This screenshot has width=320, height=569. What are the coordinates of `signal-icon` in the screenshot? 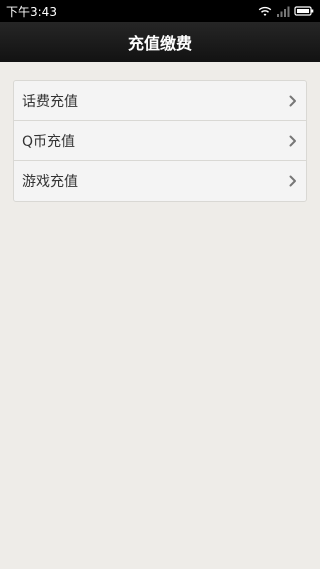 It's located at (283, 11).